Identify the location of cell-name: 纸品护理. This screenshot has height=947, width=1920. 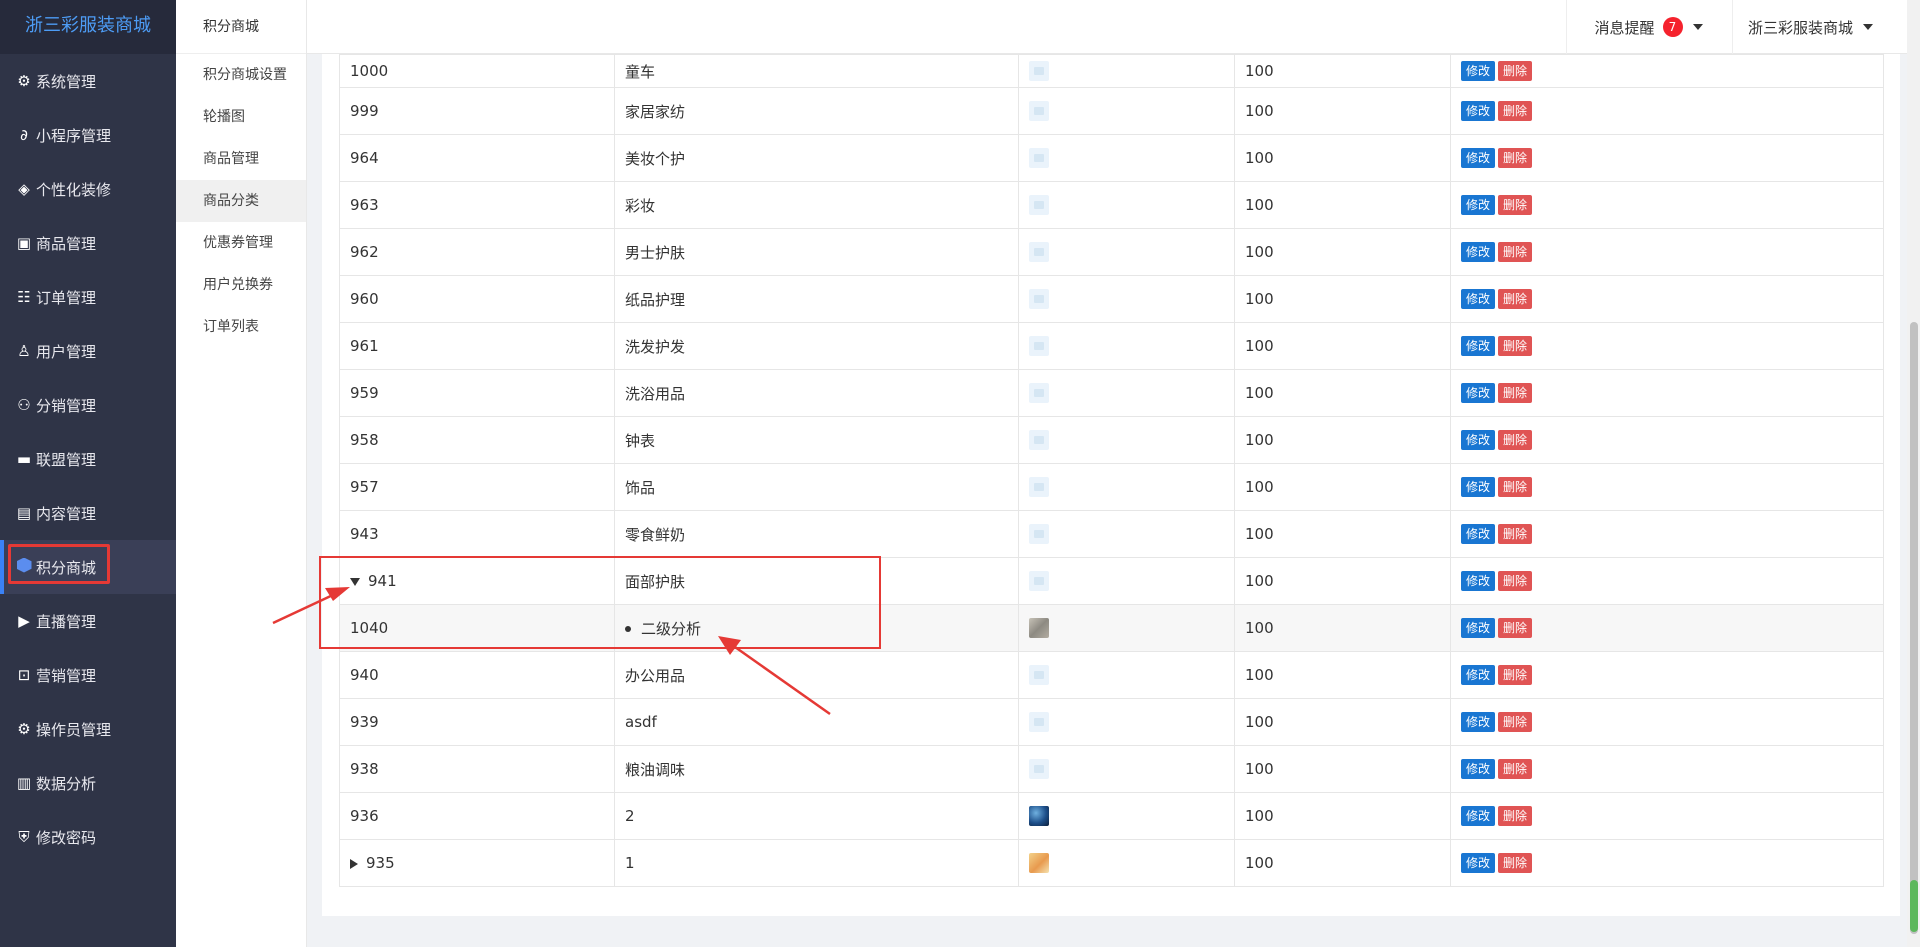
(816, 299).